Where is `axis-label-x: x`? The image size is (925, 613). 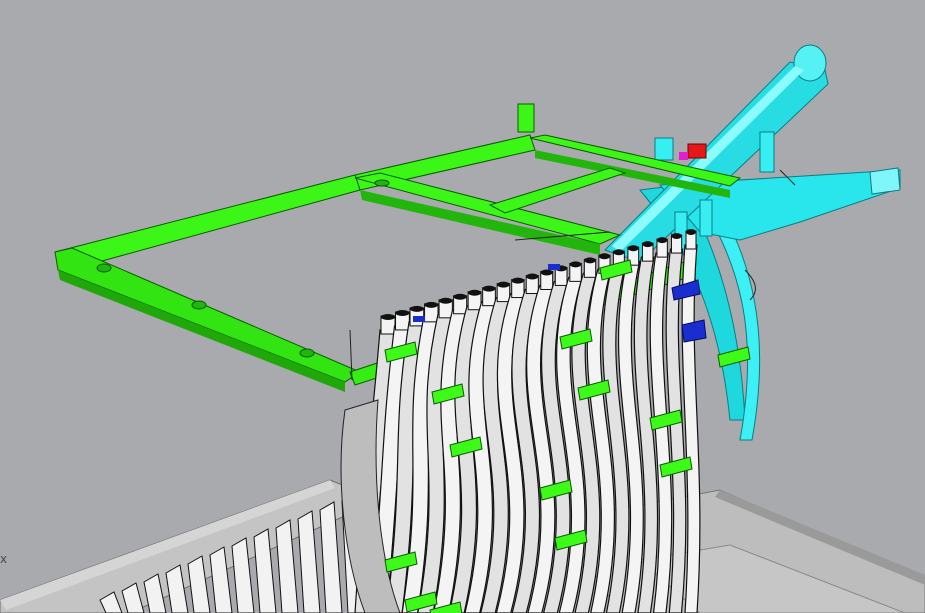
axis-label-x: x is located at coordinates (4, 559).